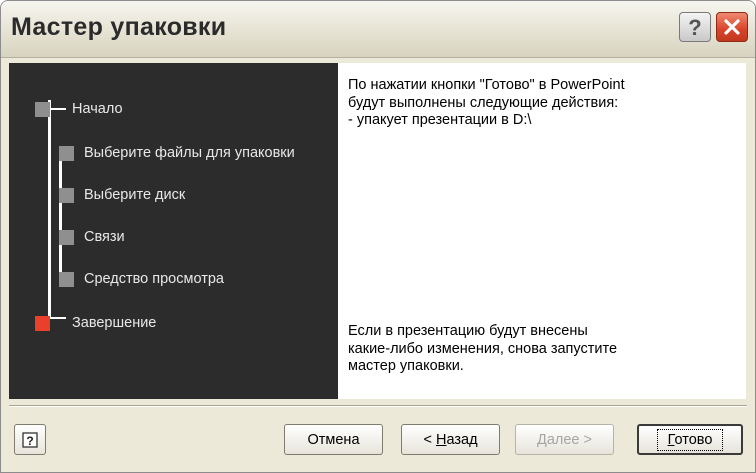  Describe the element at coordinates (440, 120) in the screenshot. I see `intro-line-3: - упакует презентации в D:\` at that location.